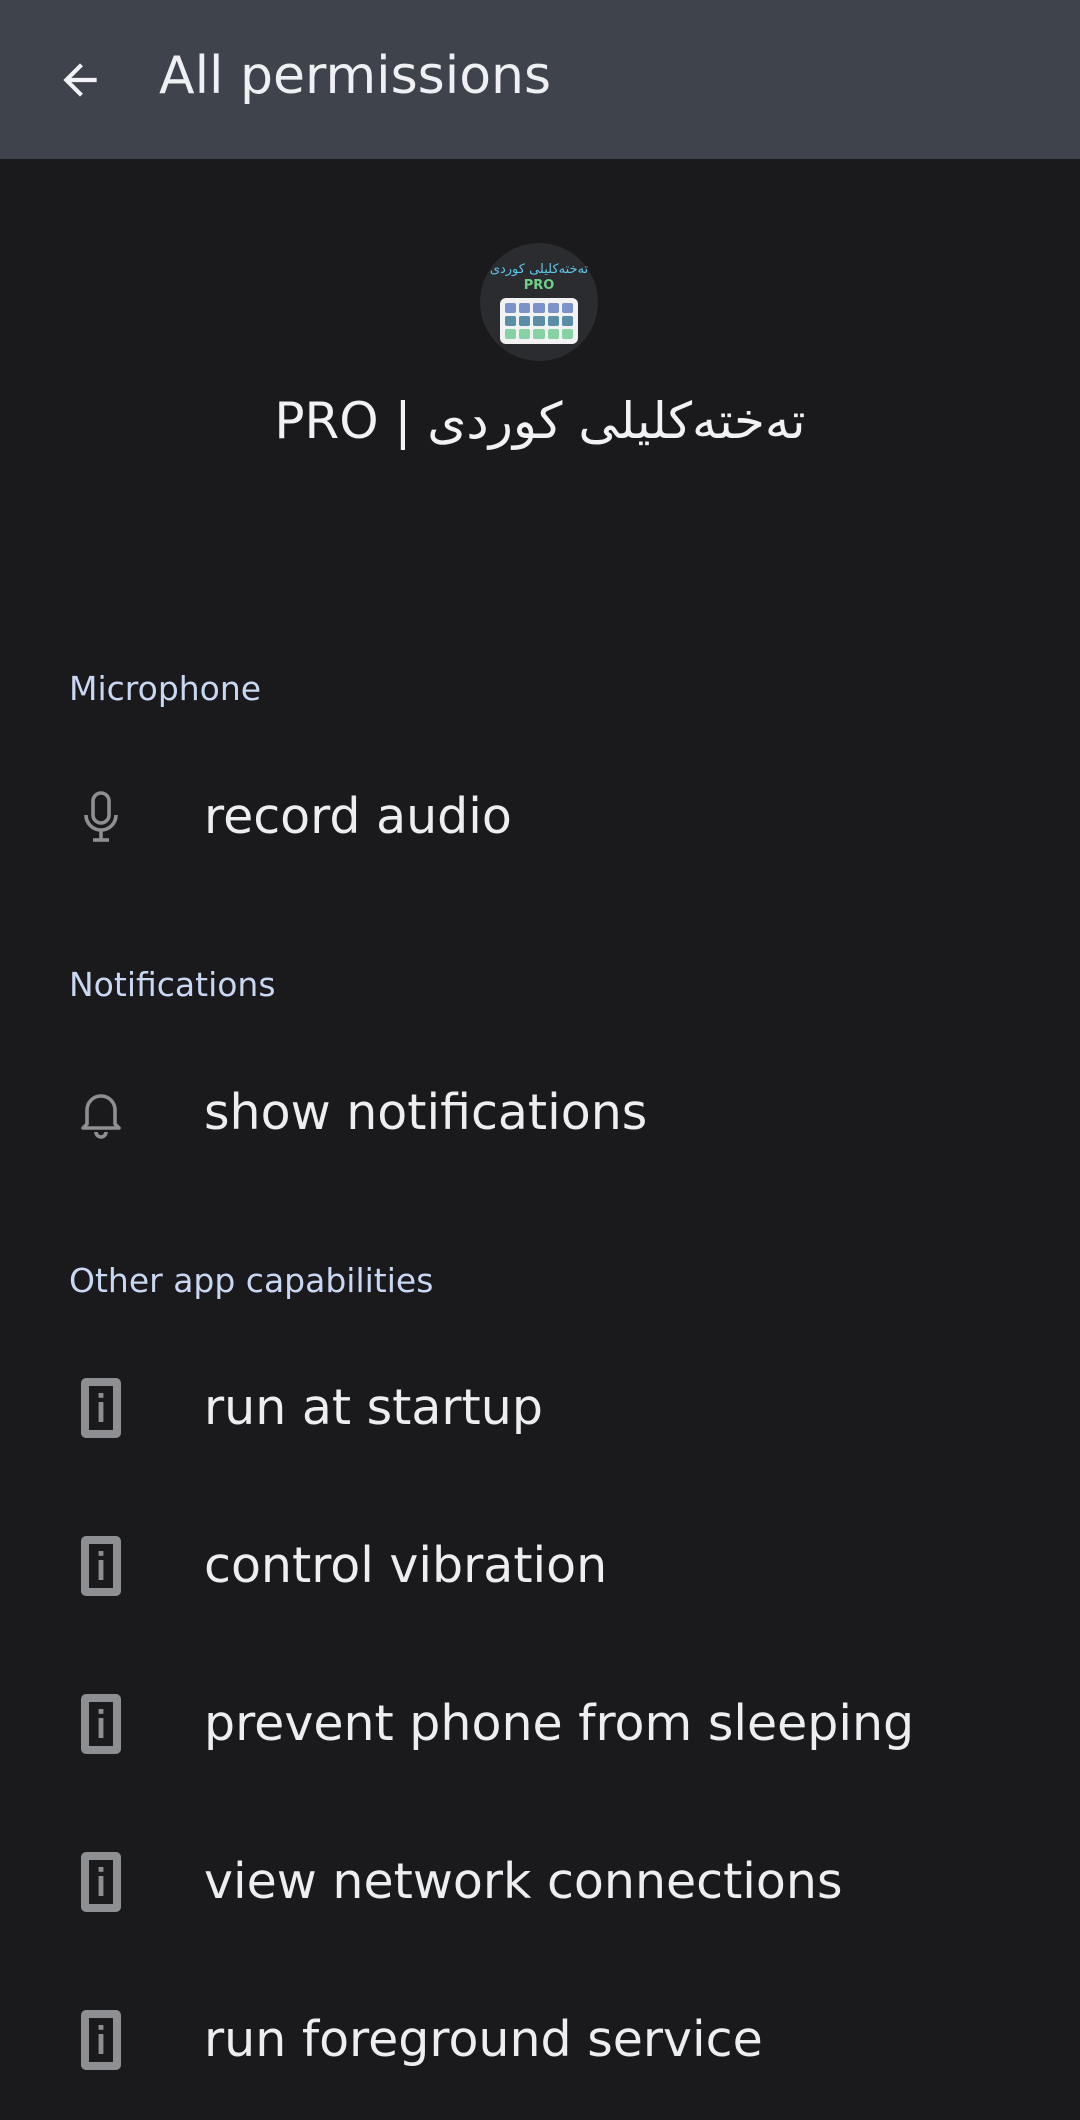 The height and width of the screenshot is (2120, 1080). I want to click on keyboard-icon, so click(539, 321).